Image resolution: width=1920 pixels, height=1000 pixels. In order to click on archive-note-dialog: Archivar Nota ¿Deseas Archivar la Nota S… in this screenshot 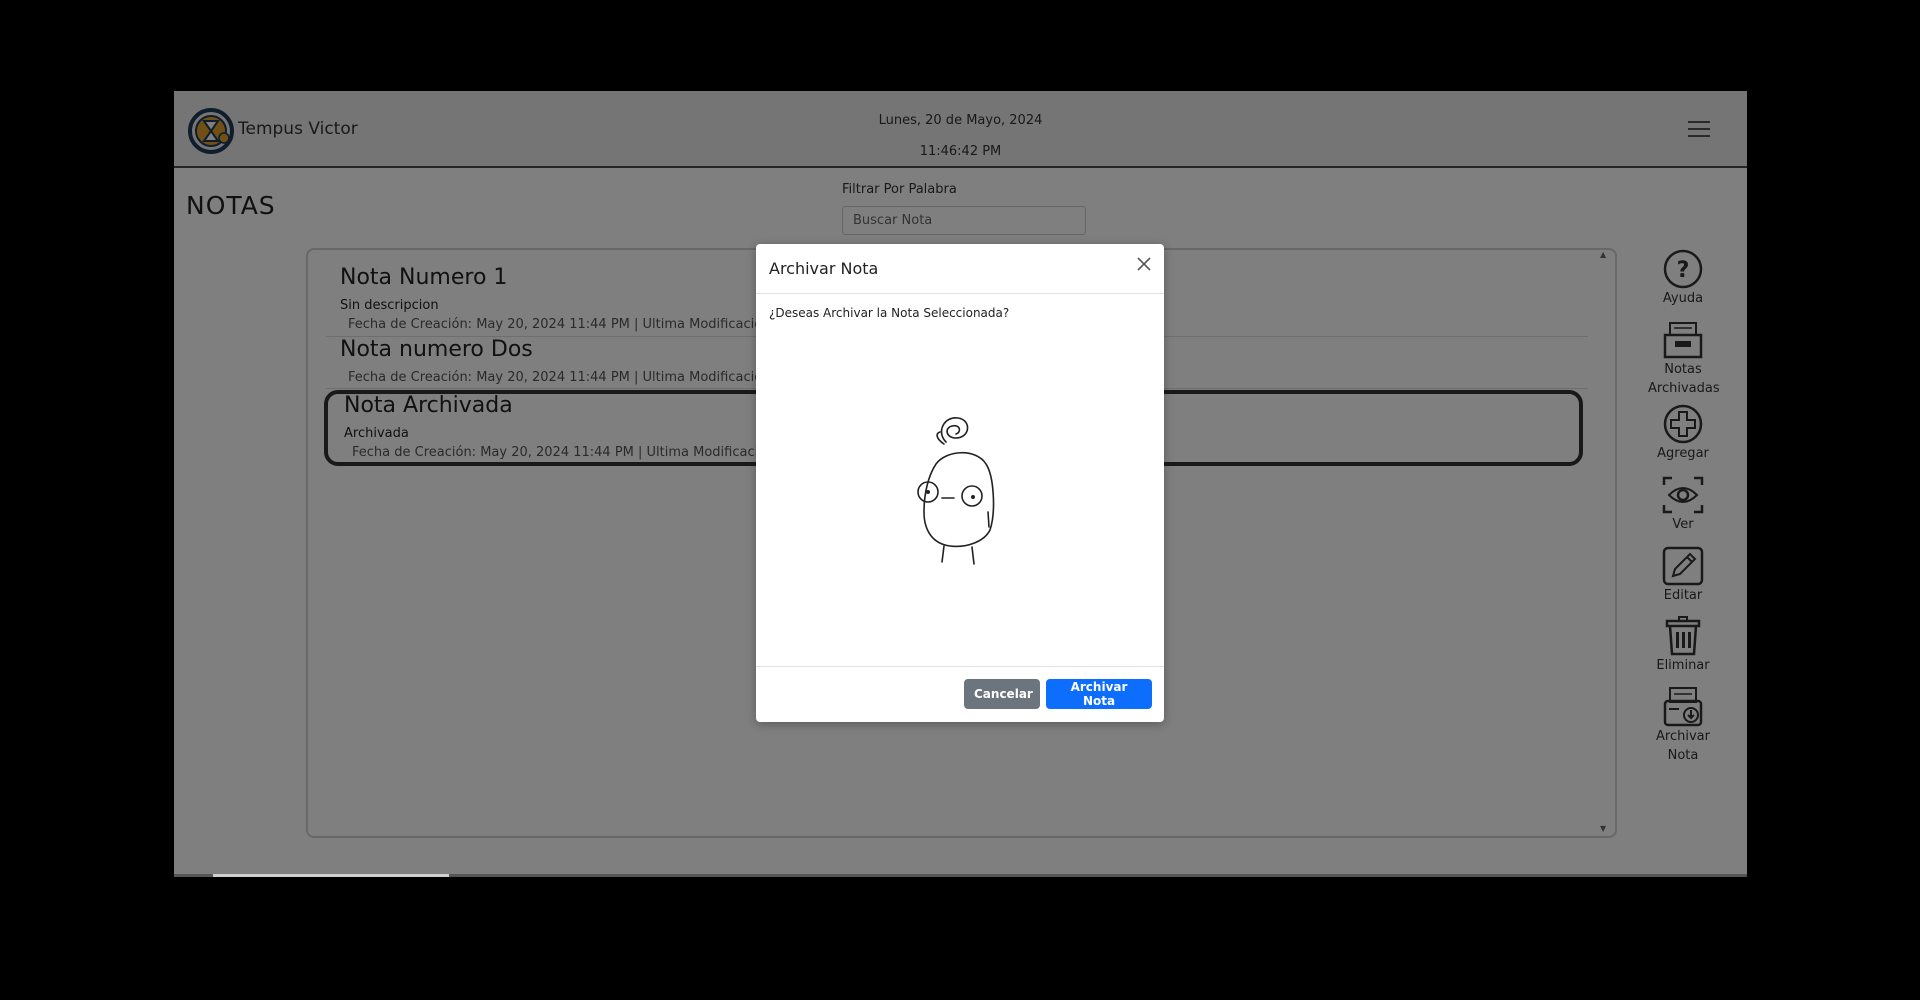, I will do `click(960, 483)`.